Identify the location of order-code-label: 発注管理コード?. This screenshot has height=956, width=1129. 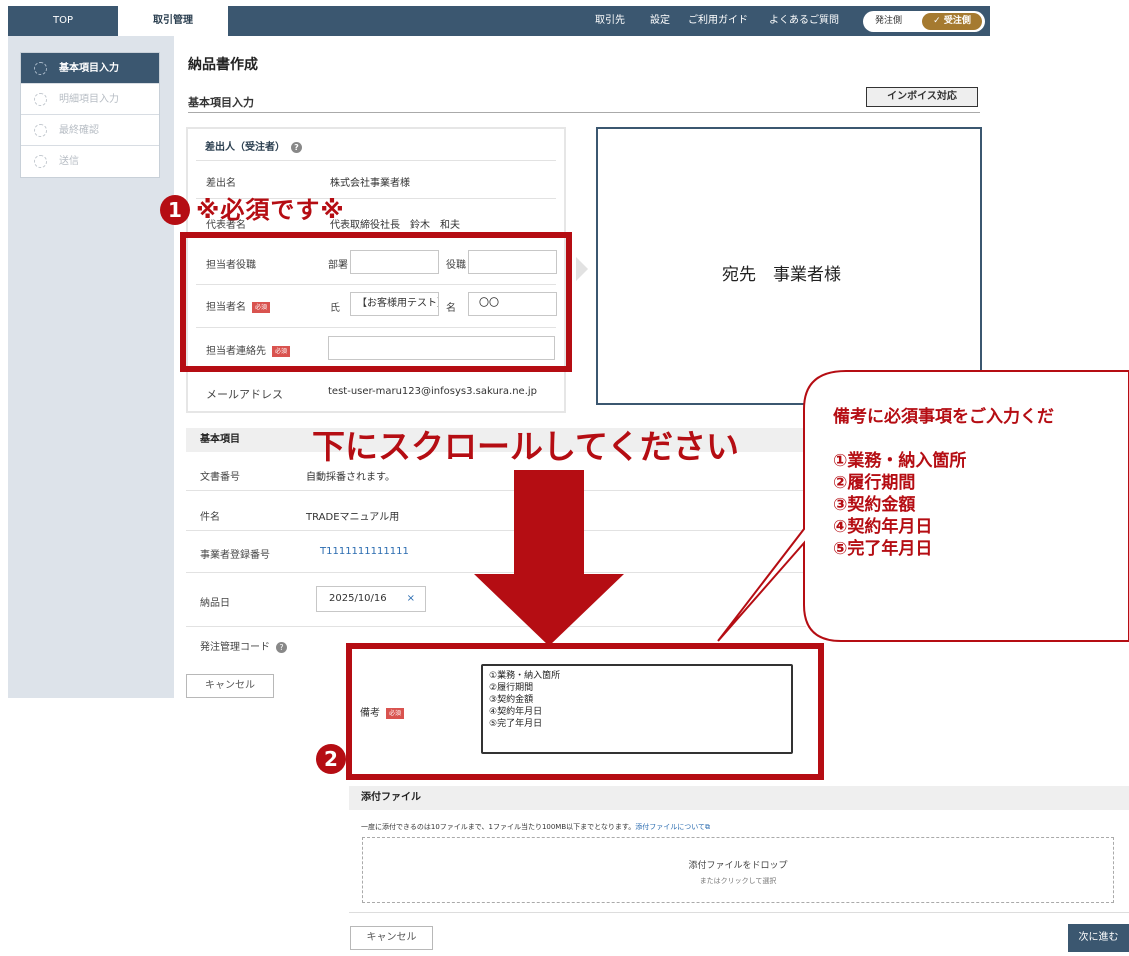
(243, 645).